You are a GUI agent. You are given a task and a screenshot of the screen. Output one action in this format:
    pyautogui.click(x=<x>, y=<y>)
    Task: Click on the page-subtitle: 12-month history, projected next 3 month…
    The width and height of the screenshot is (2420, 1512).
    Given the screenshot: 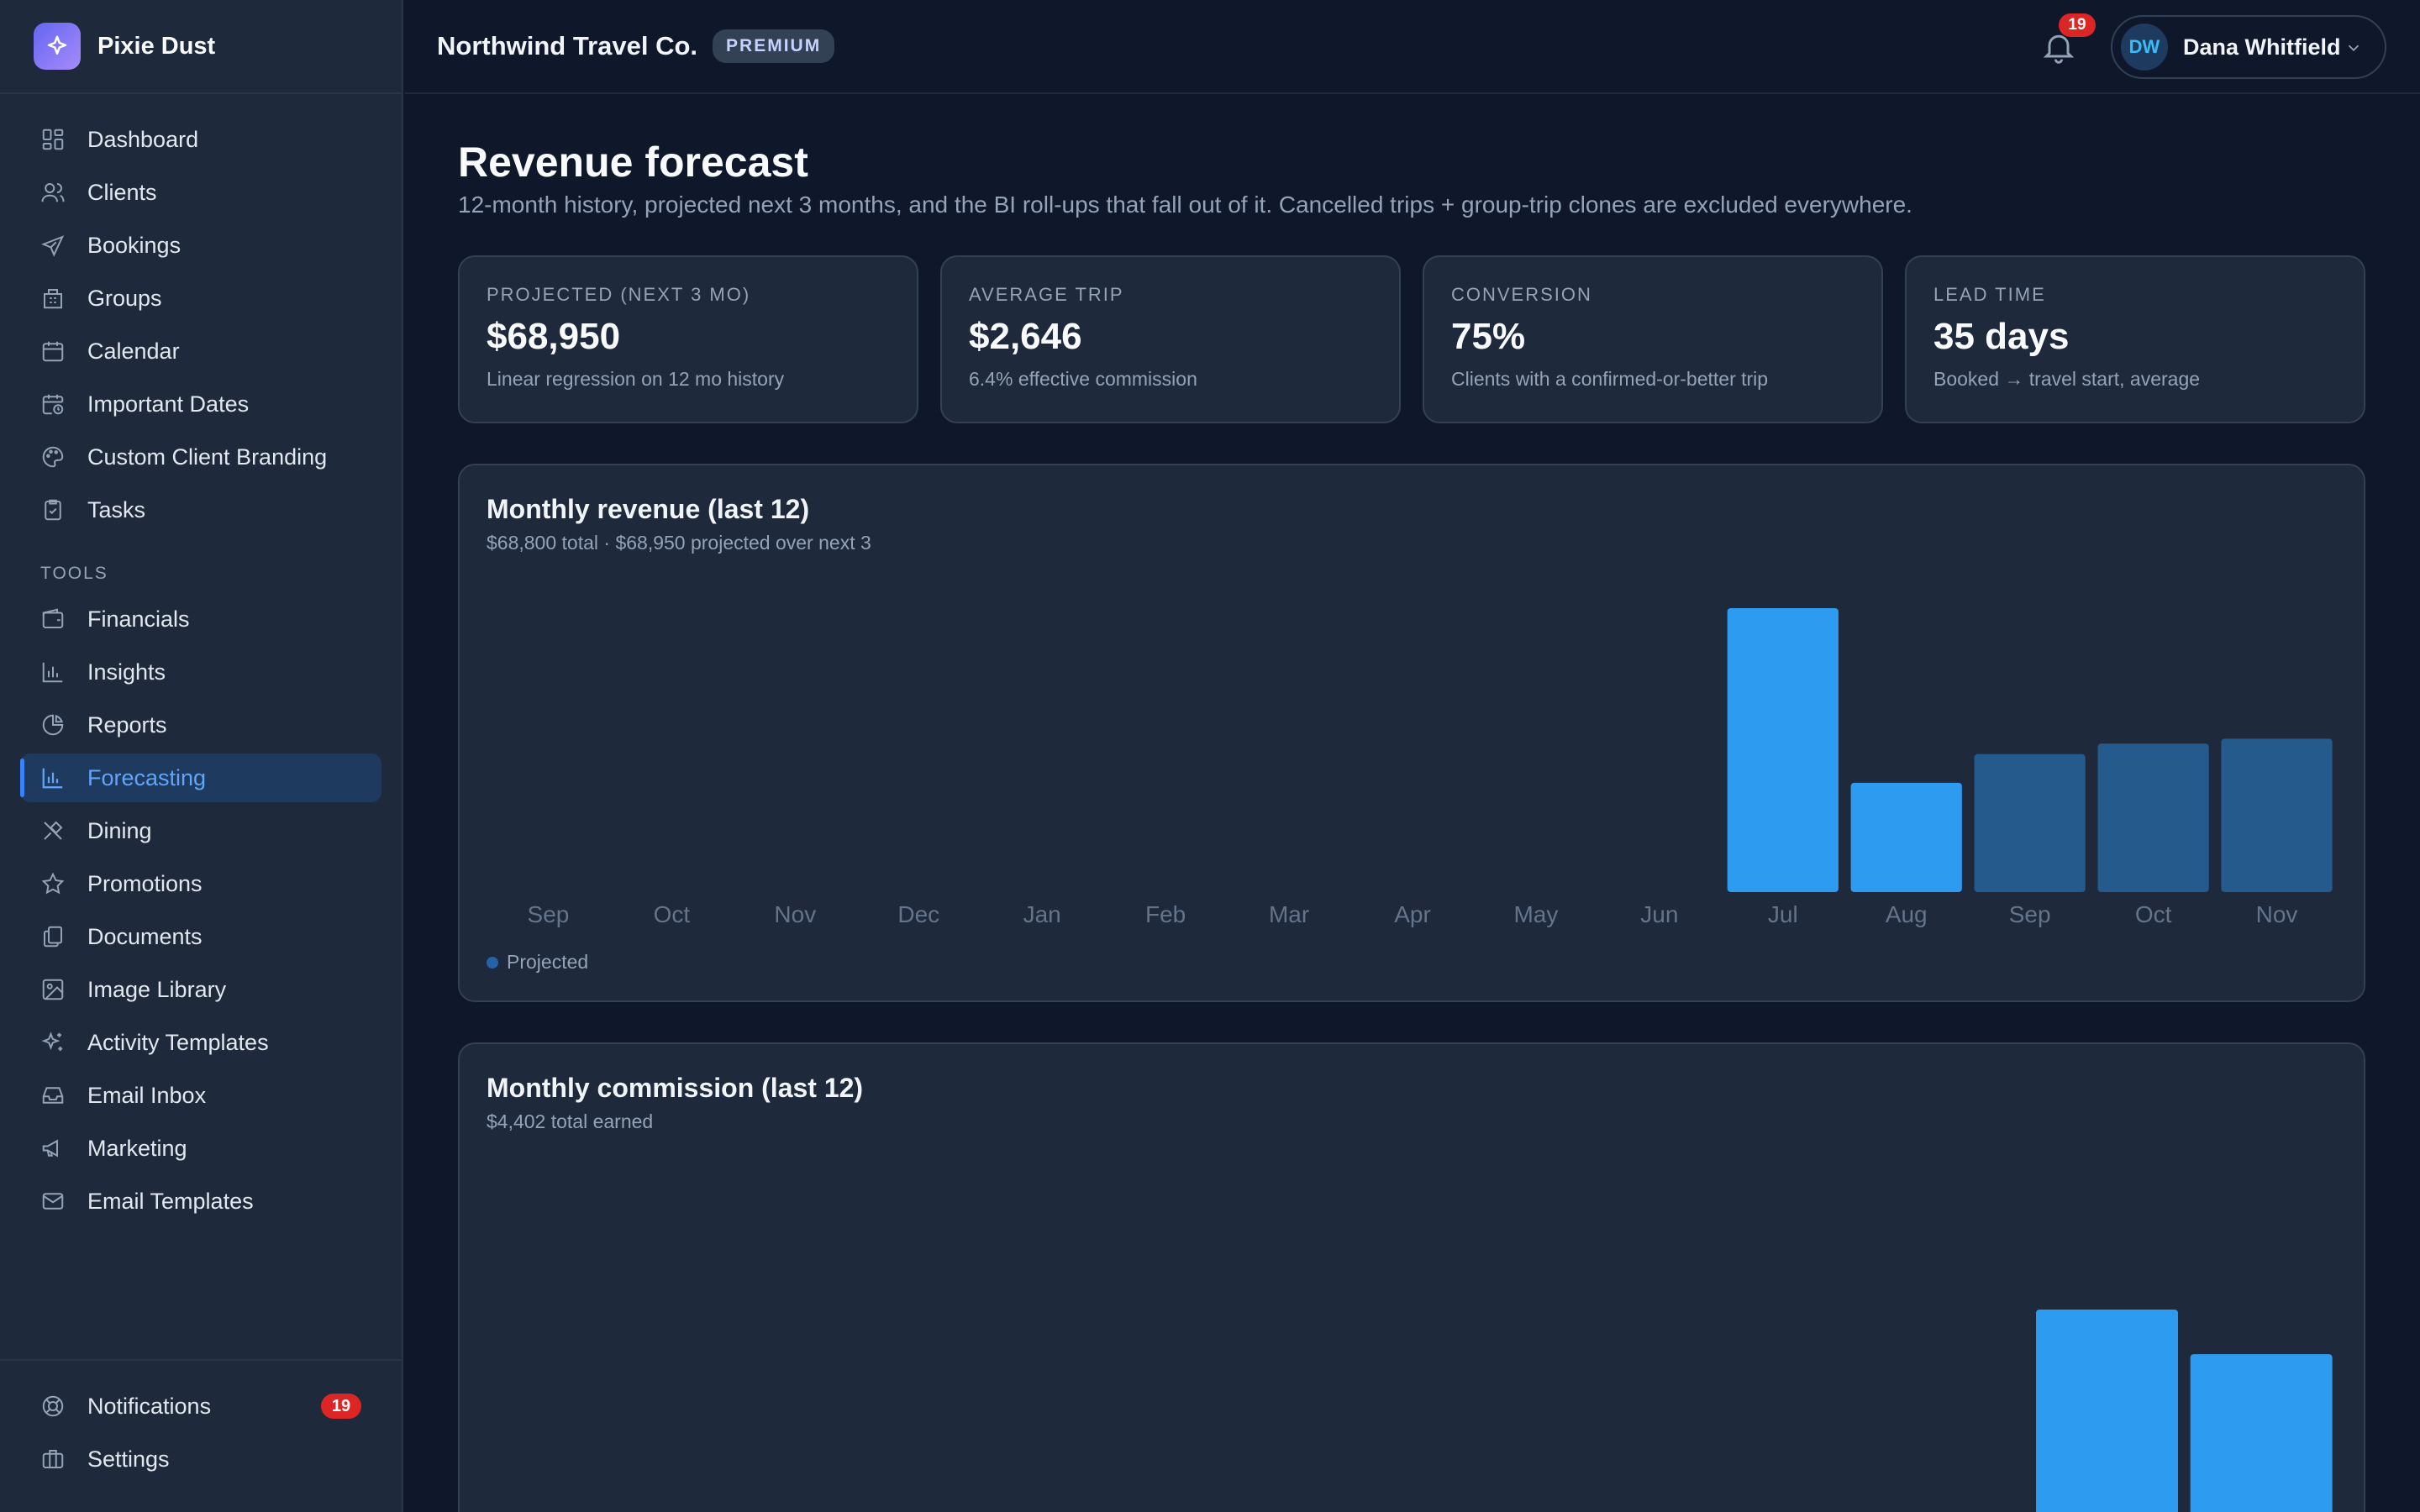 What is the action you would take?
    pyautogui.click(x=1185, y=205)
    